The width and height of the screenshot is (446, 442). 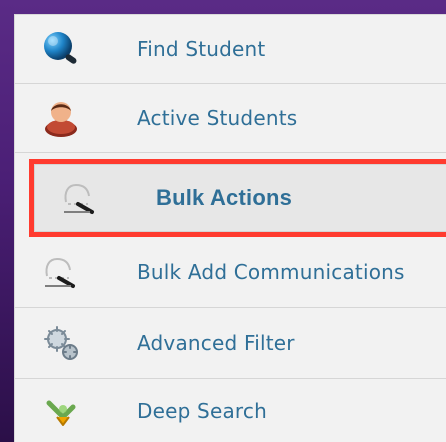 I want to click on menu-item-label: Bulk Add Communications, so click(x=271, y=272).